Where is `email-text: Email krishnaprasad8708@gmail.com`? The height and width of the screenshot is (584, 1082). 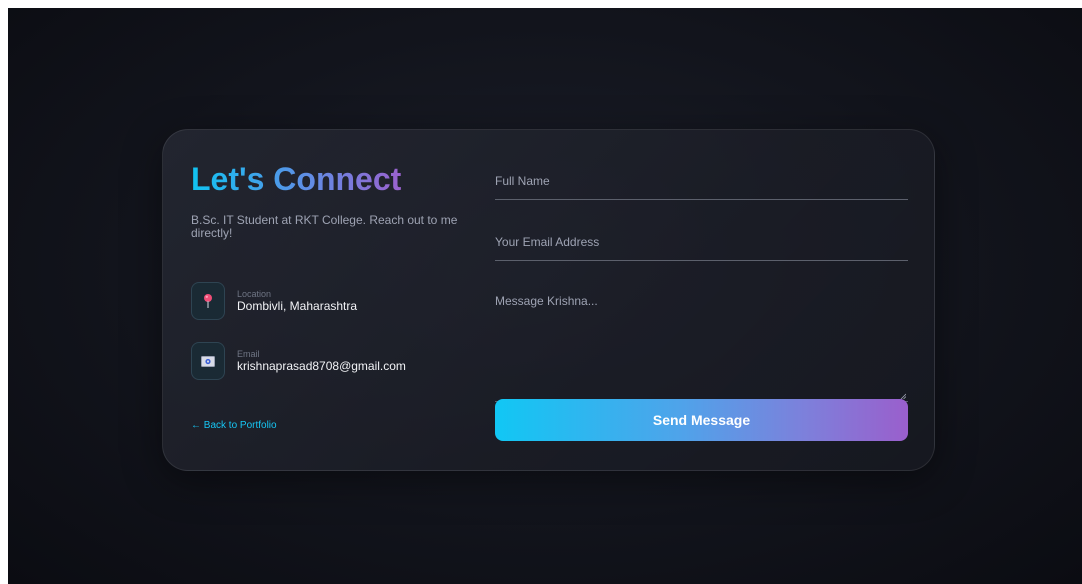
email-text: Email krishnaprasad8708@gmail.com is located at coordinates (321, 361).